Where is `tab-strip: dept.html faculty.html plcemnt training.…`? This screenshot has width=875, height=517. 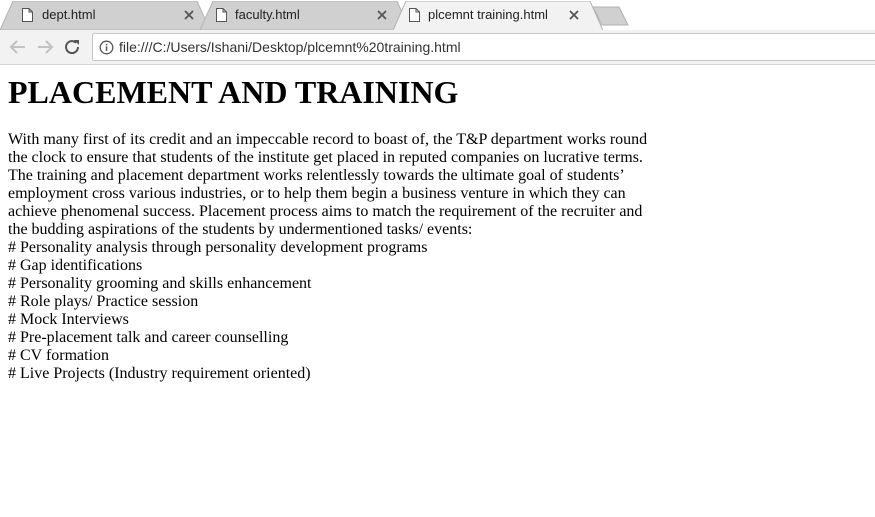 tab-strip: dept.html faculty.html plcemnt training.… is located at coordinates (437, 15).